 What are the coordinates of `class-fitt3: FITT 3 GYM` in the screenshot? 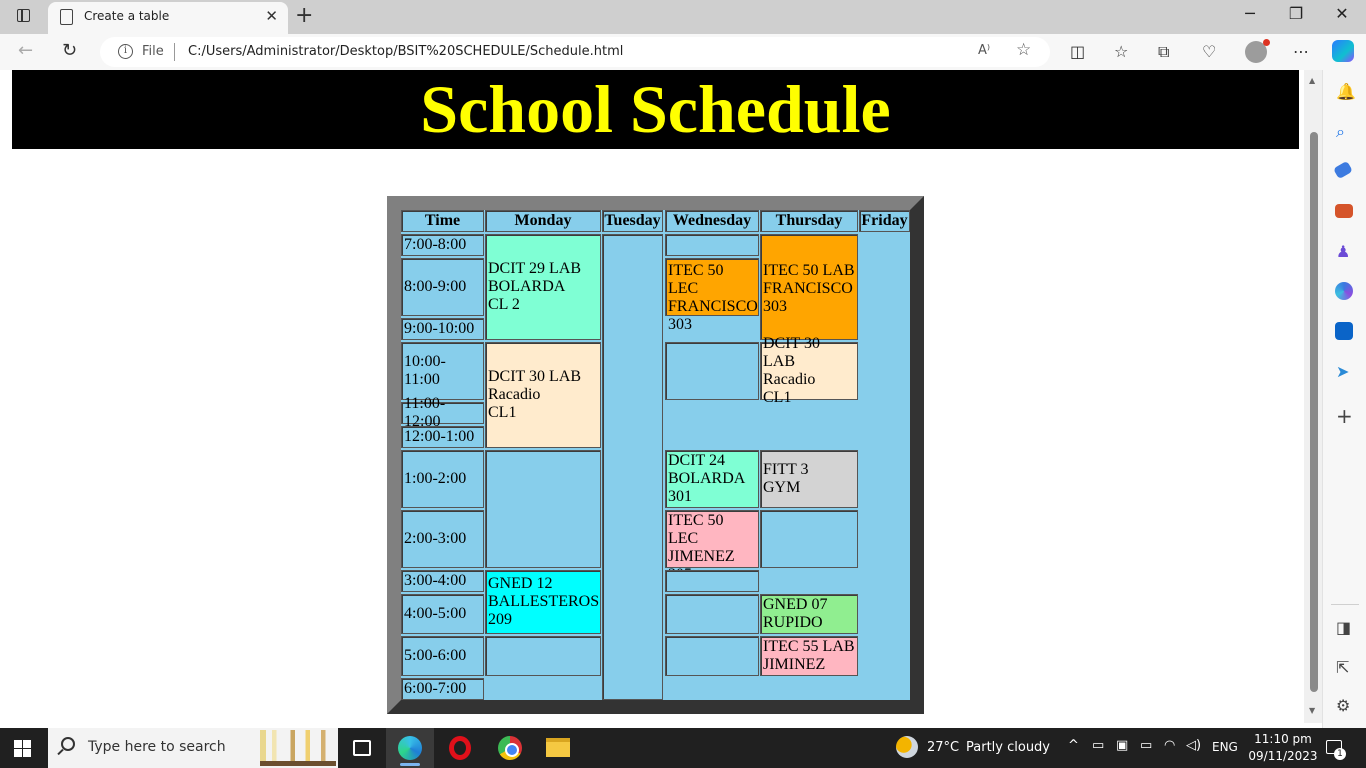 It's located at (809, 479).